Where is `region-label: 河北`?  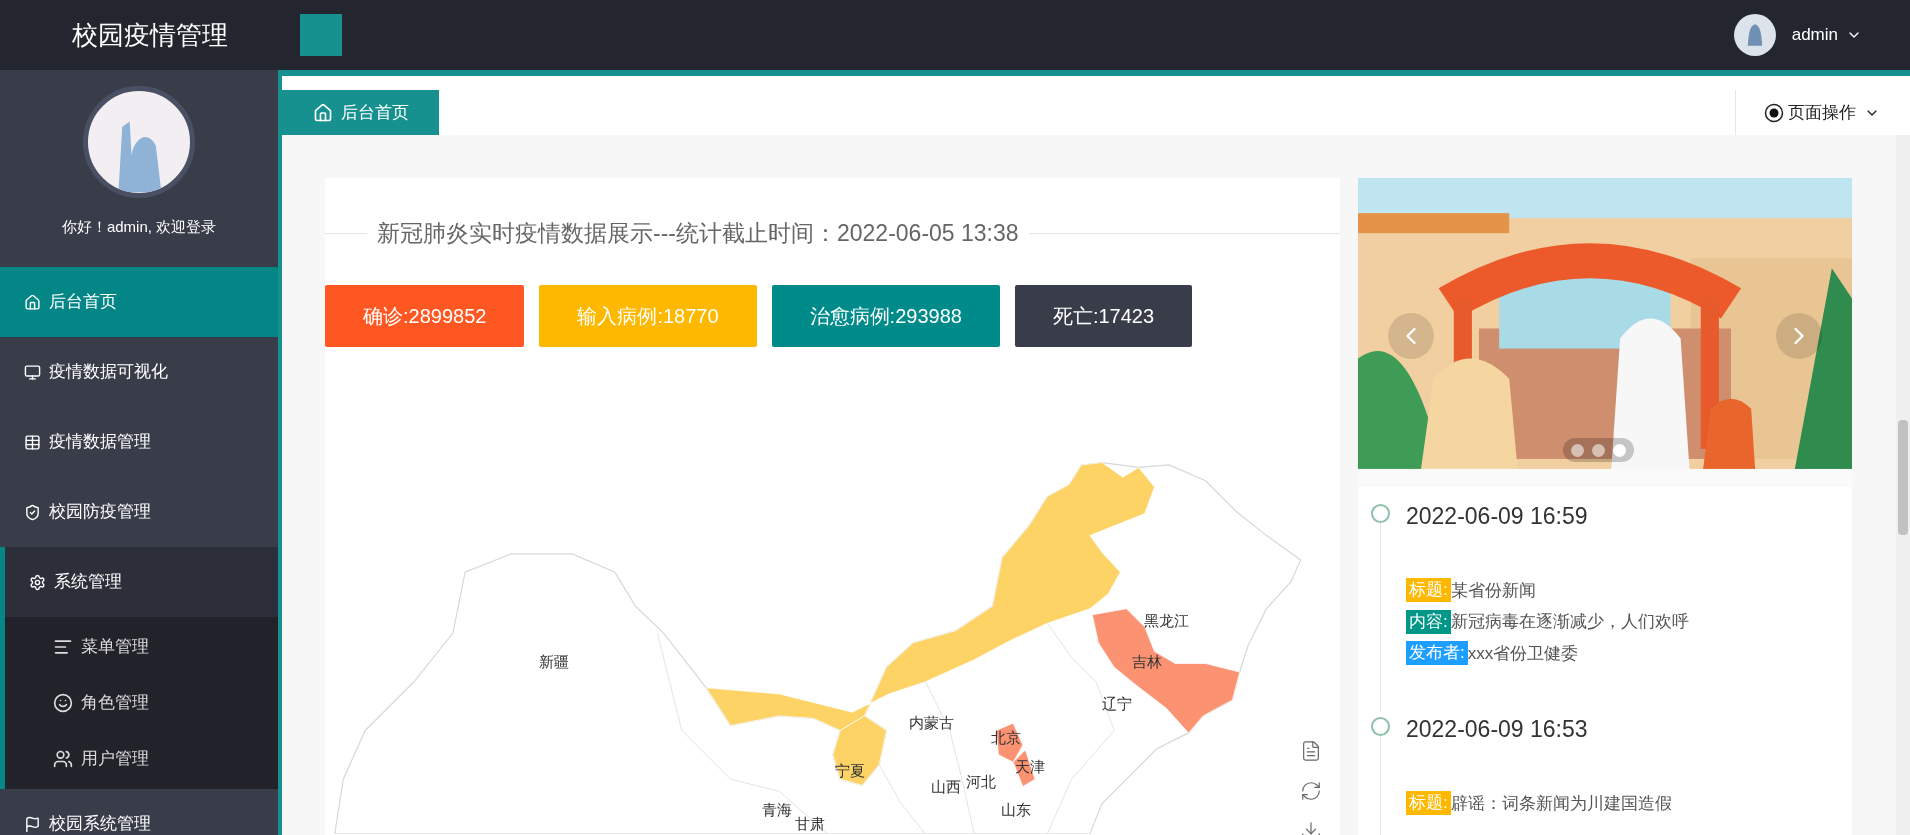
region-label: 河北 is located at coordinates (981, 781).